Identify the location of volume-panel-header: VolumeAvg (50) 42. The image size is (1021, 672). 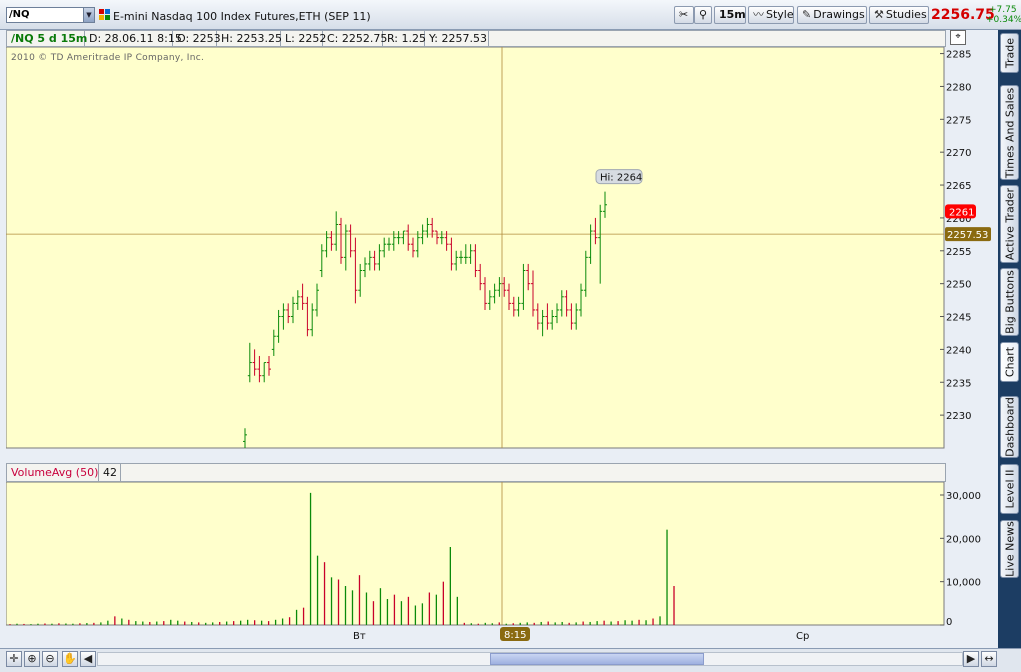
(476, 472).